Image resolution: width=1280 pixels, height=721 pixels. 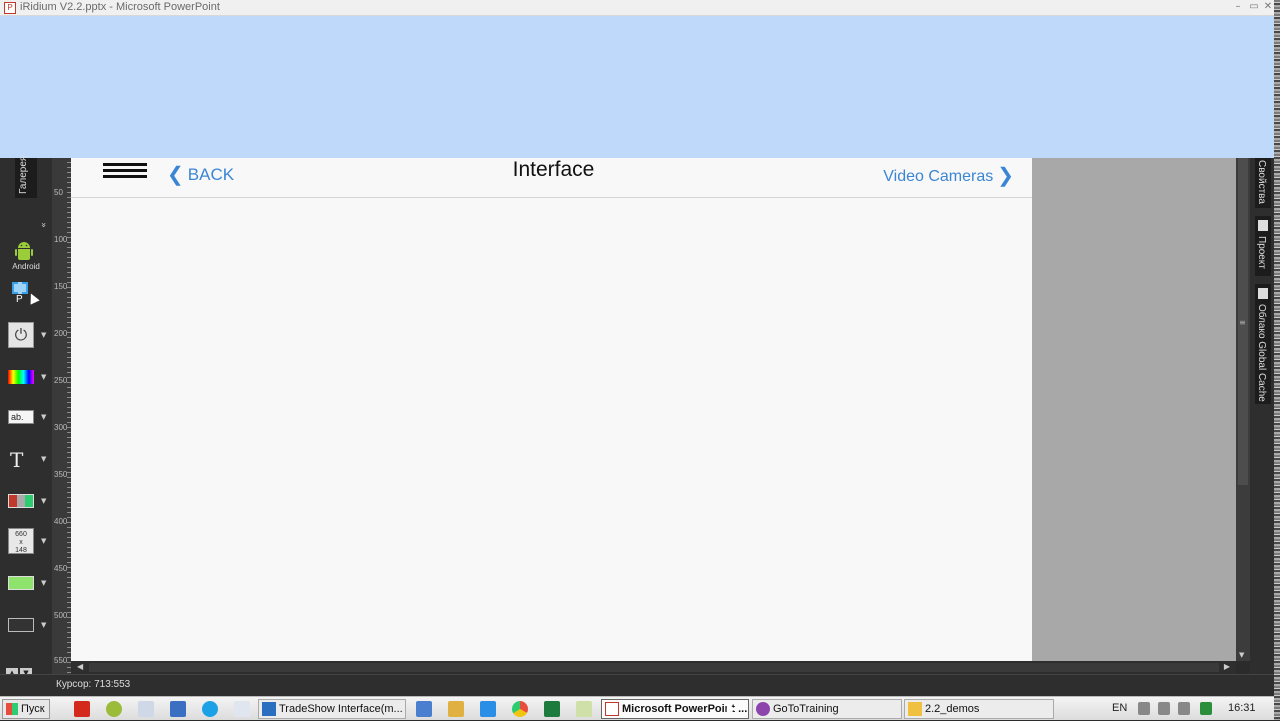 What do you see at coordinates (269, 709) in the screenshot?
I see `app-icon` at bounding box center [269, 709].